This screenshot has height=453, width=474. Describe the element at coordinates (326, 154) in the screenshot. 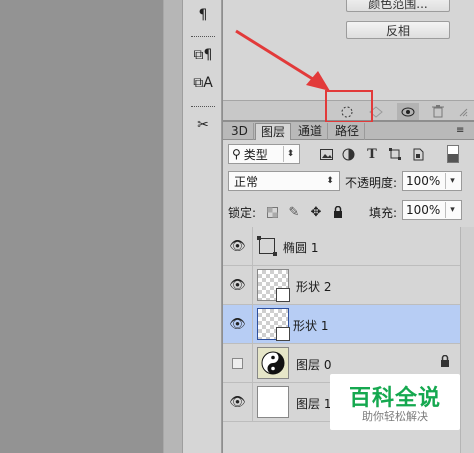

I see `pixel-layer-filter-icon` at that location.